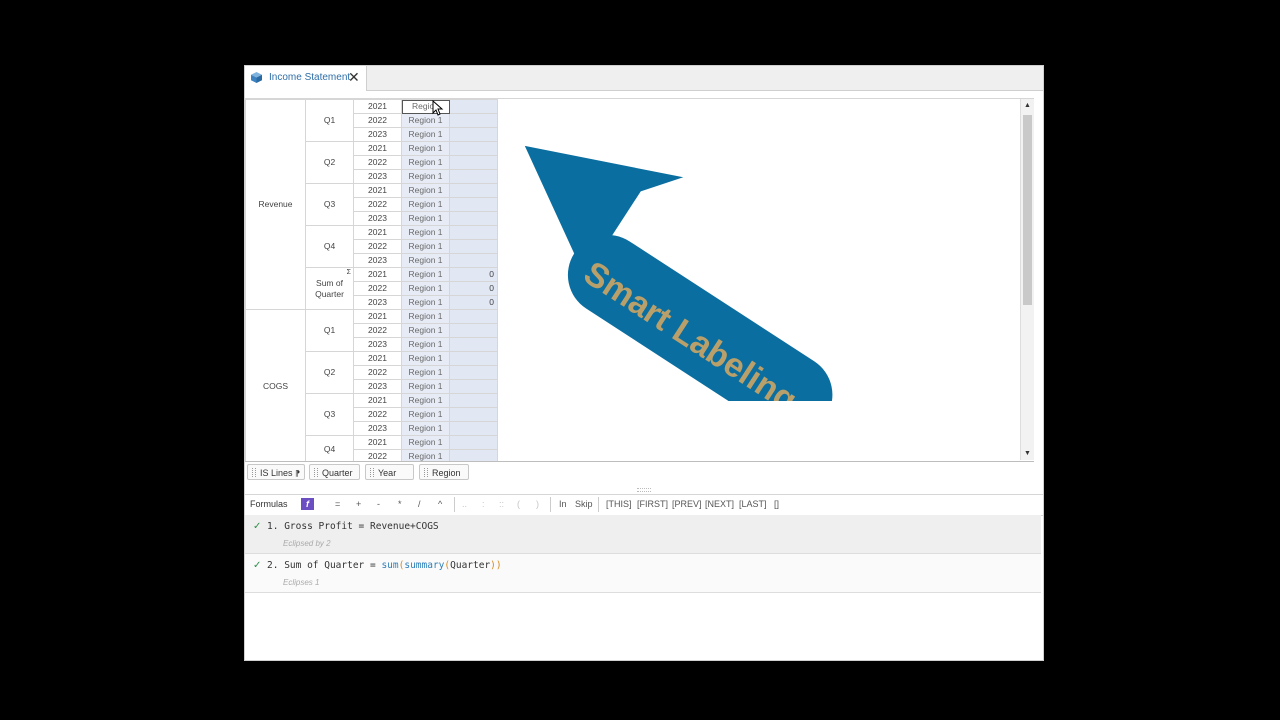 This screenshot has height=720, width=1280. I want to click on vertical-scrollbar: ▲ ▼, so click(1027, 279).